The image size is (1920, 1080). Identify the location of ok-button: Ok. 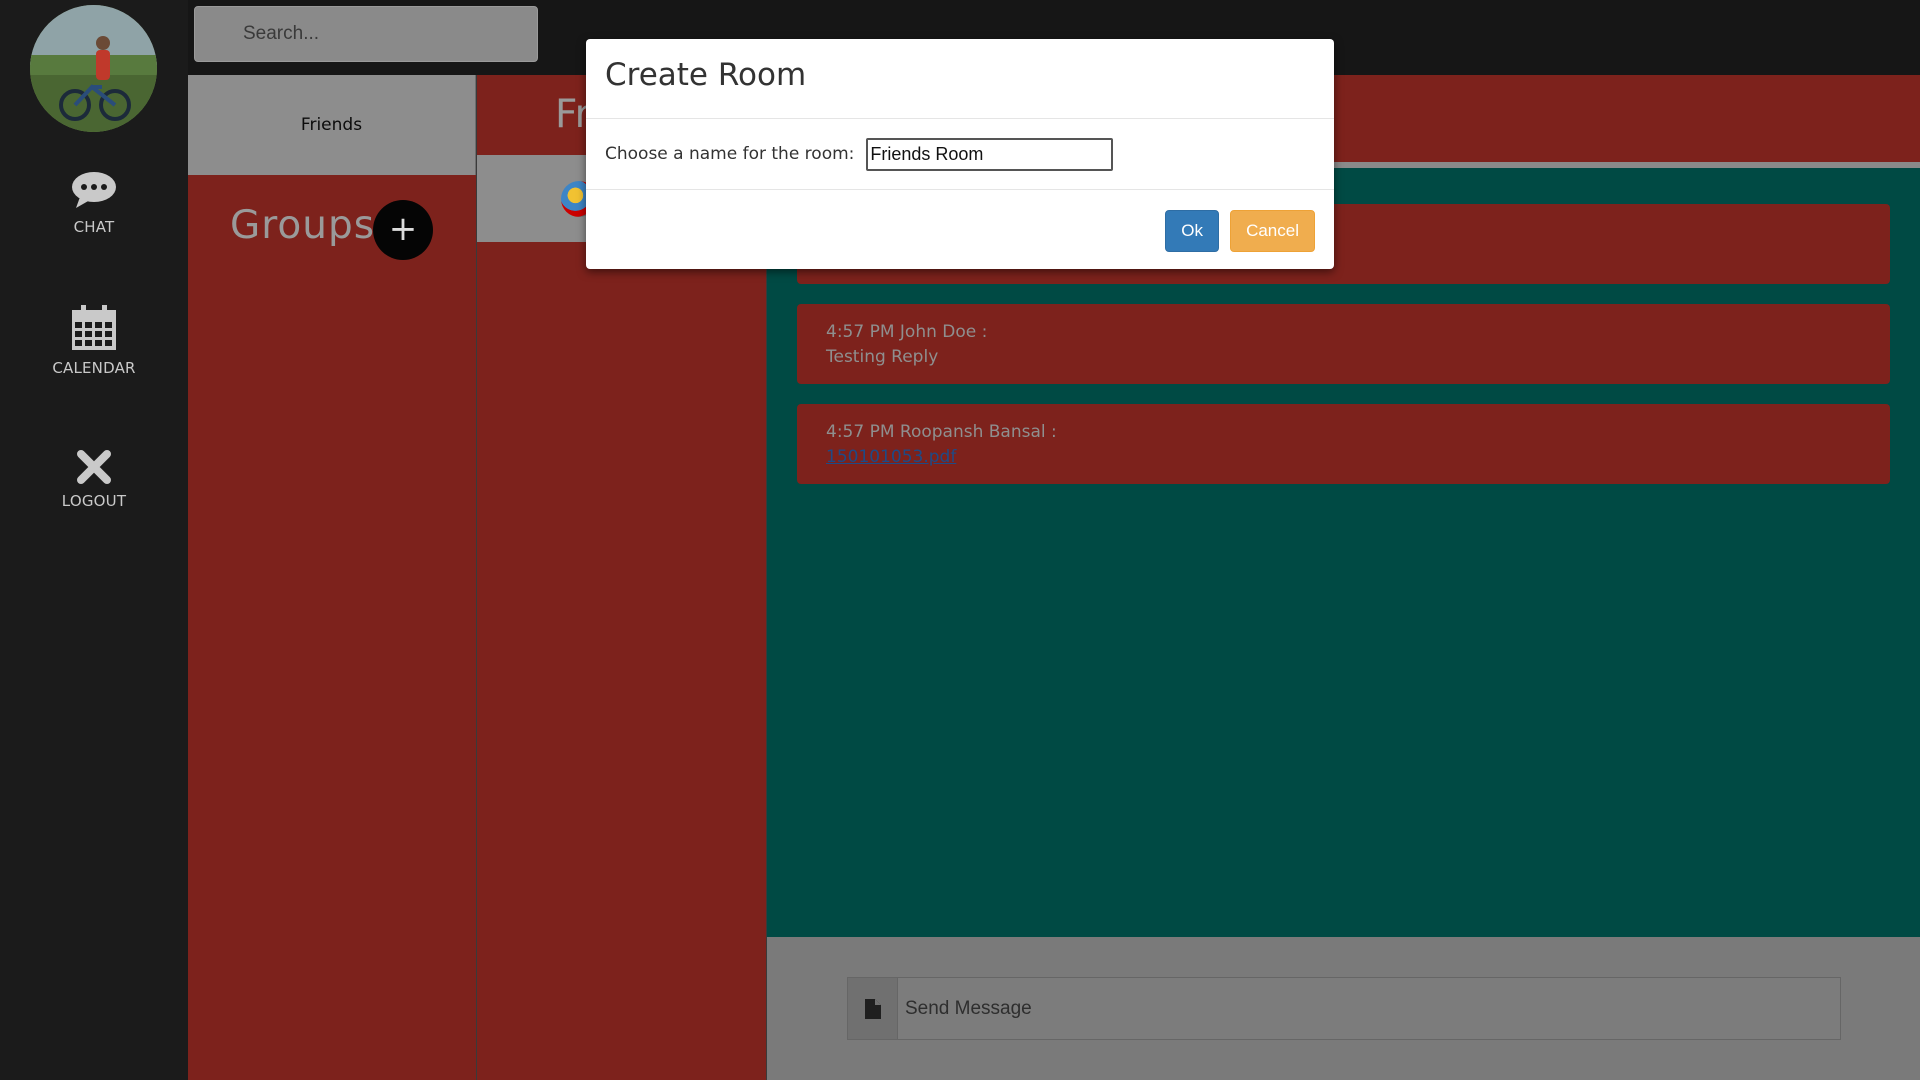
(1192, 231).